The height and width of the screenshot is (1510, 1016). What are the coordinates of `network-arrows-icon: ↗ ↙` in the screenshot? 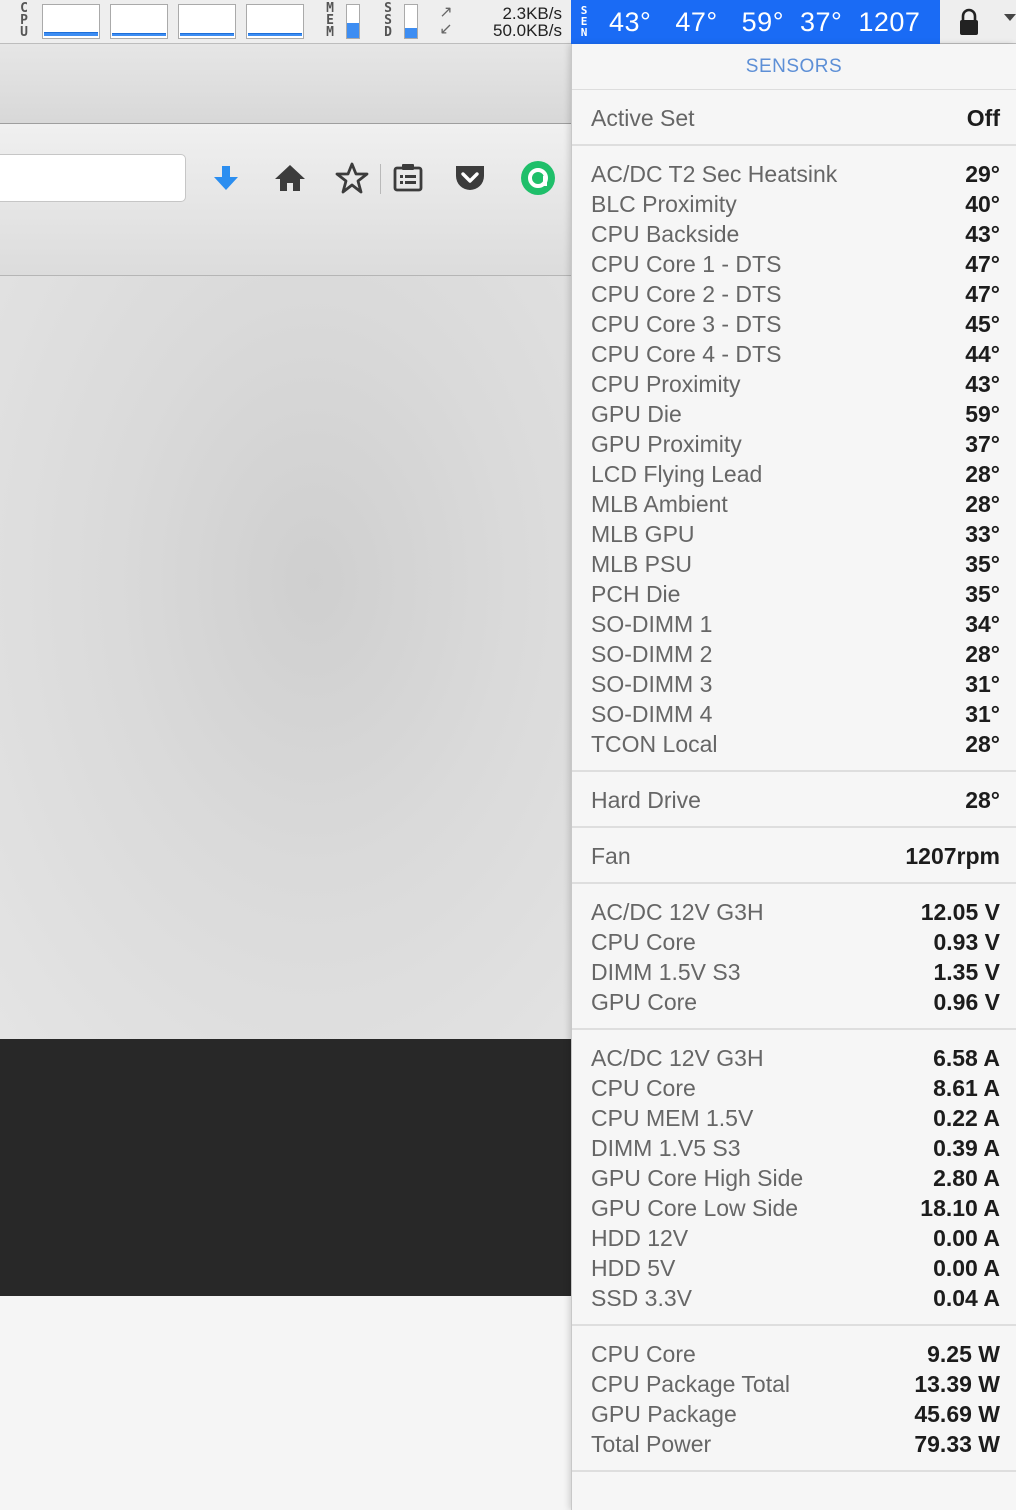 It's located at (446, 21).